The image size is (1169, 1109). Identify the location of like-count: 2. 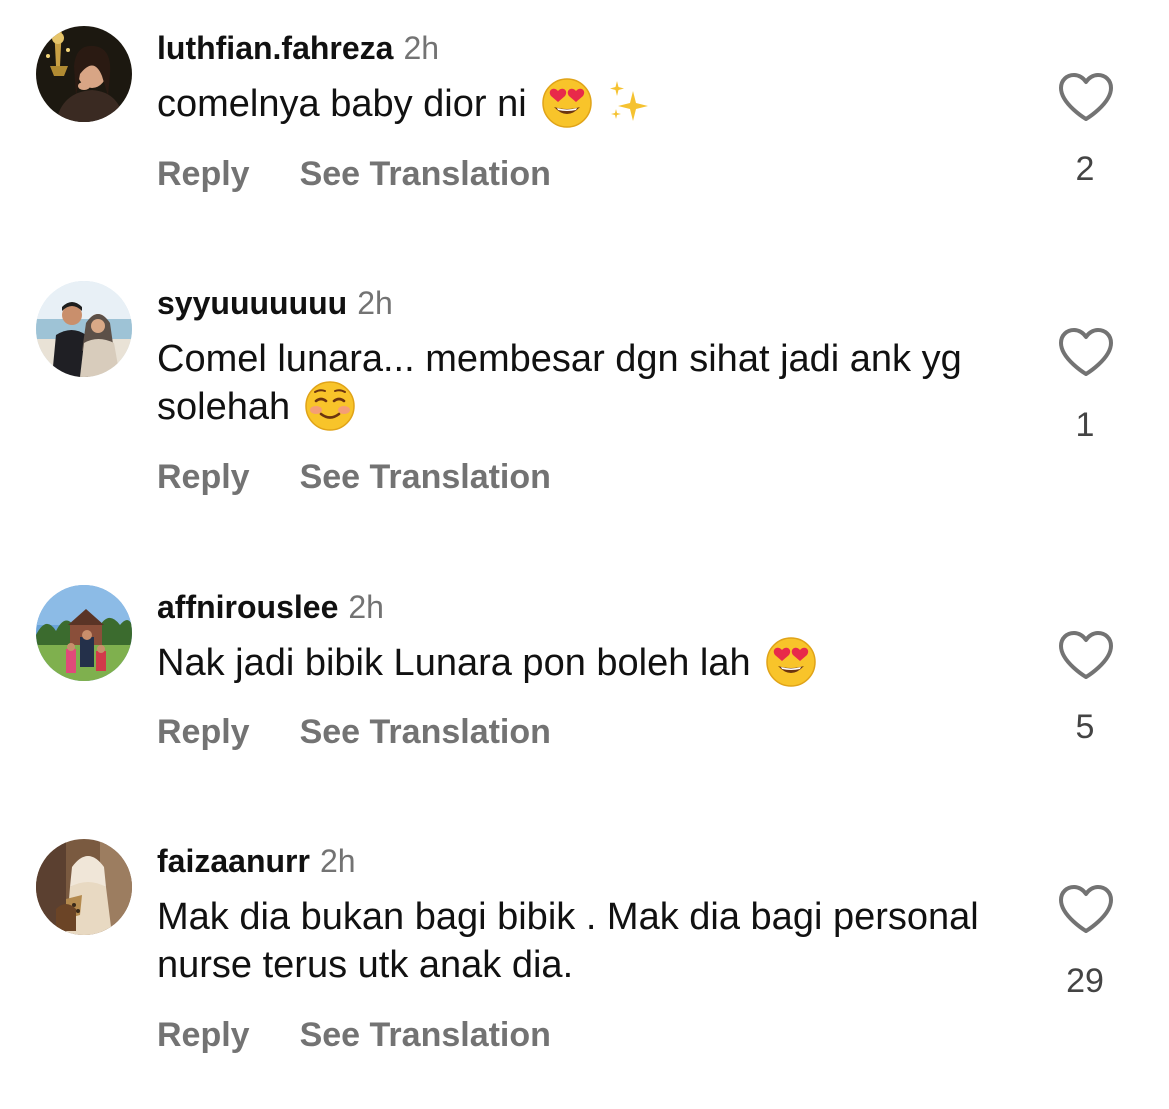
(1085, 169).